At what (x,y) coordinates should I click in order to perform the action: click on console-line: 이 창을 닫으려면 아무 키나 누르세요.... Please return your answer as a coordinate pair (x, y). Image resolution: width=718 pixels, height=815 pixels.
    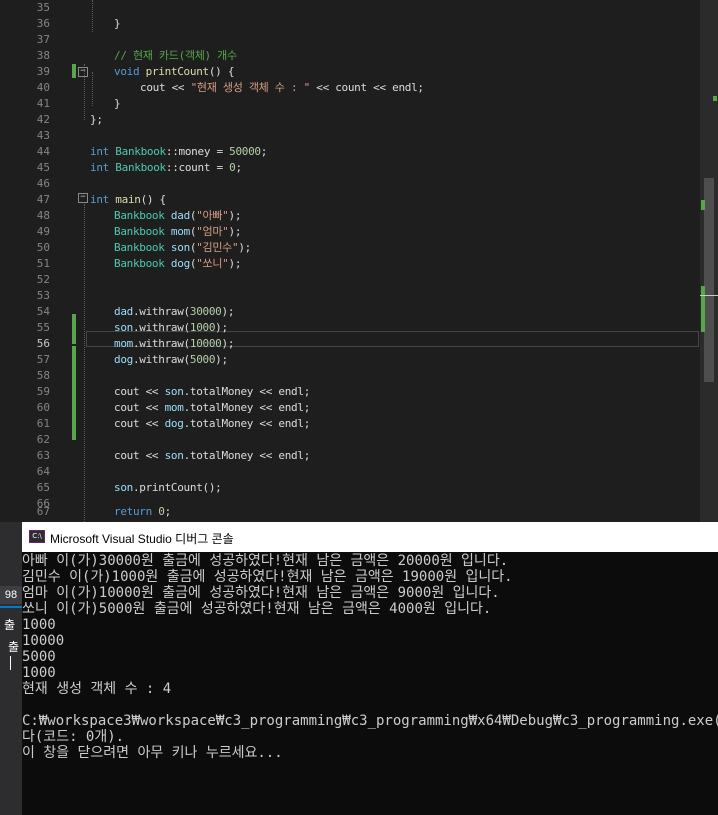
    Looking at the image, I should click on (152, 753).